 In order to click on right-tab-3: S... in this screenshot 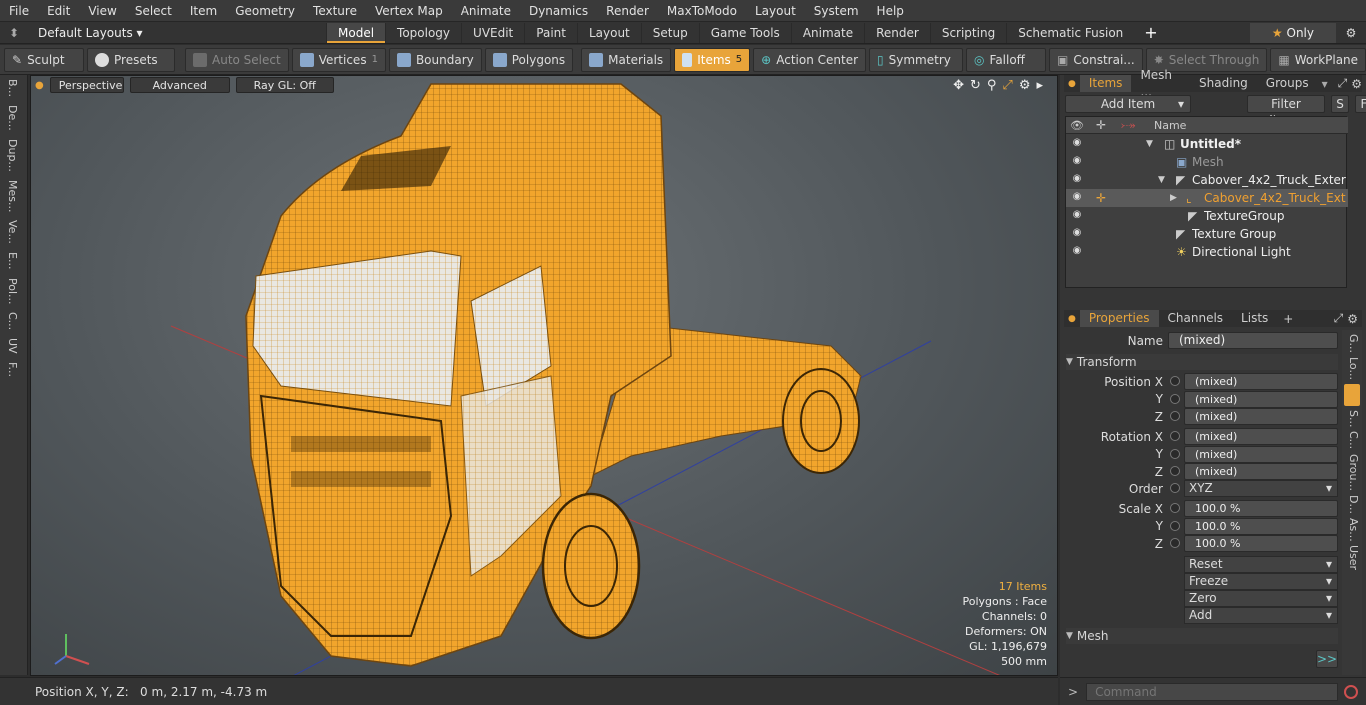, I will do `click(1353, 418)`.